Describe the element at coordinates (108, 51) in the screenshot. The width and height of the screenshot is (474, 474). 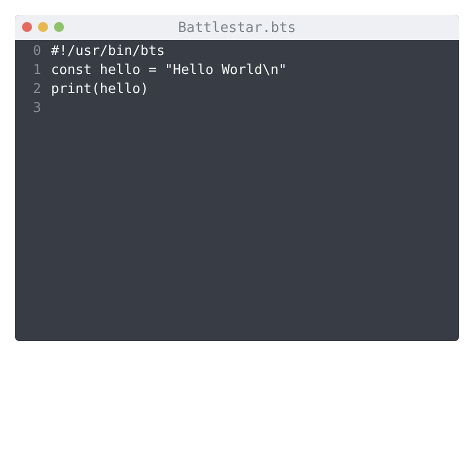
I see `code-line: #!/usr/bin/bts` at that location.